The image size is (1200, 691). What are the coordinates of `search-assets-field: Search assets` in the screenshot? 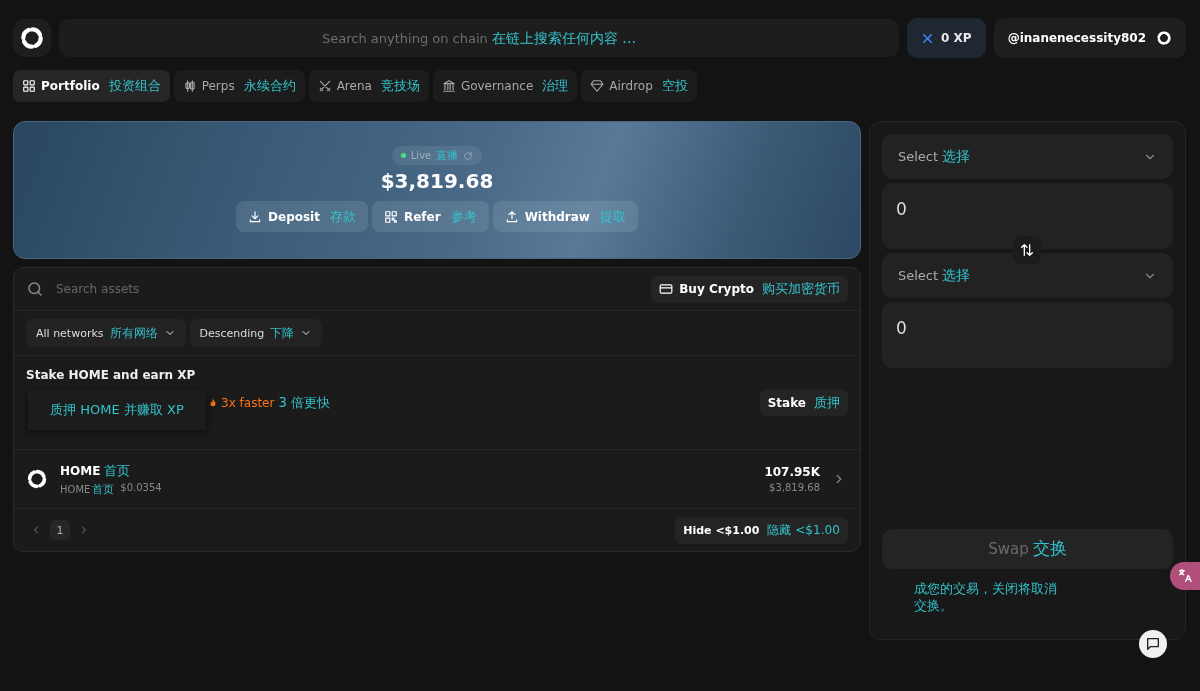 It's located at (348, 289).